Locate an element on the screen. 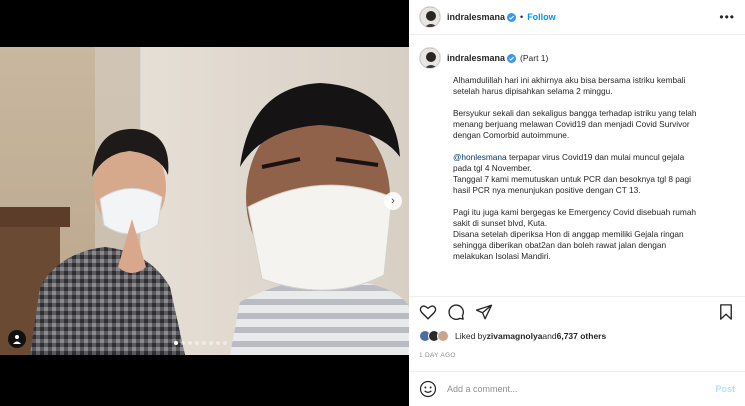  likes-prefix: Liked by is located at coordinates (471, 336).